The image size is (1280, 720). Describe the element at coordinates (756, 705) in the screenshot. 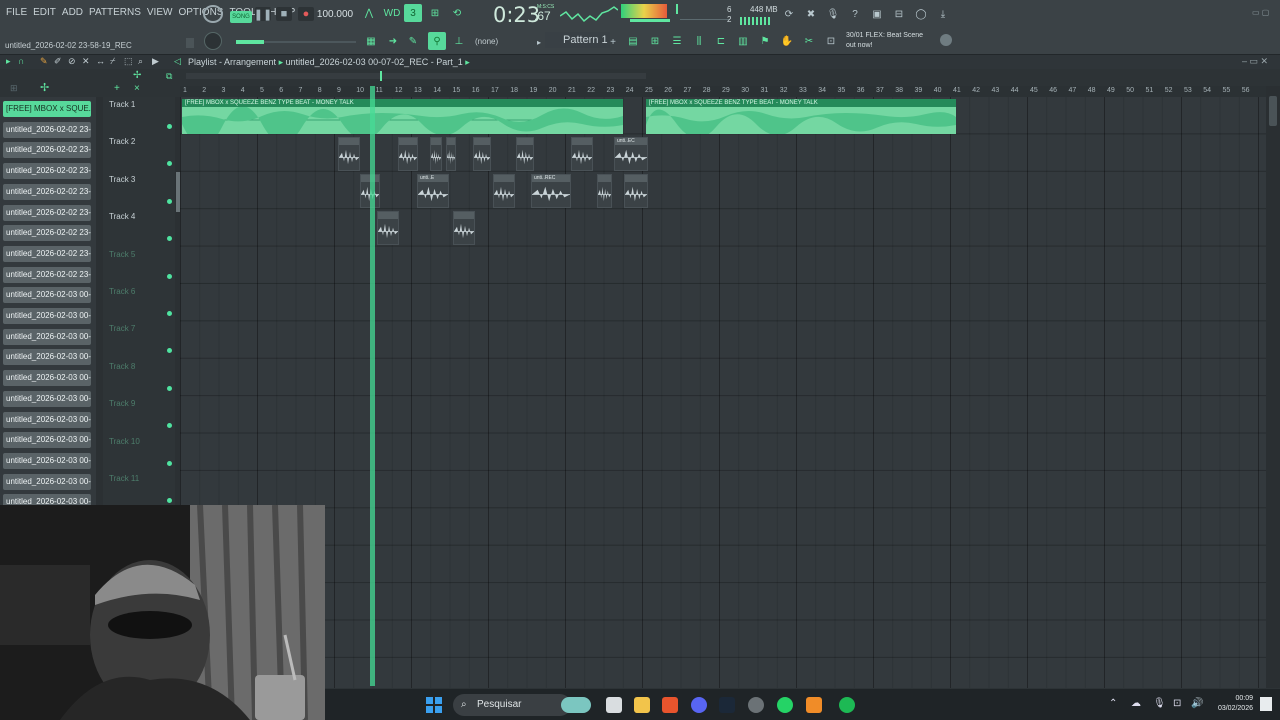

I see `app-icon` at that location.